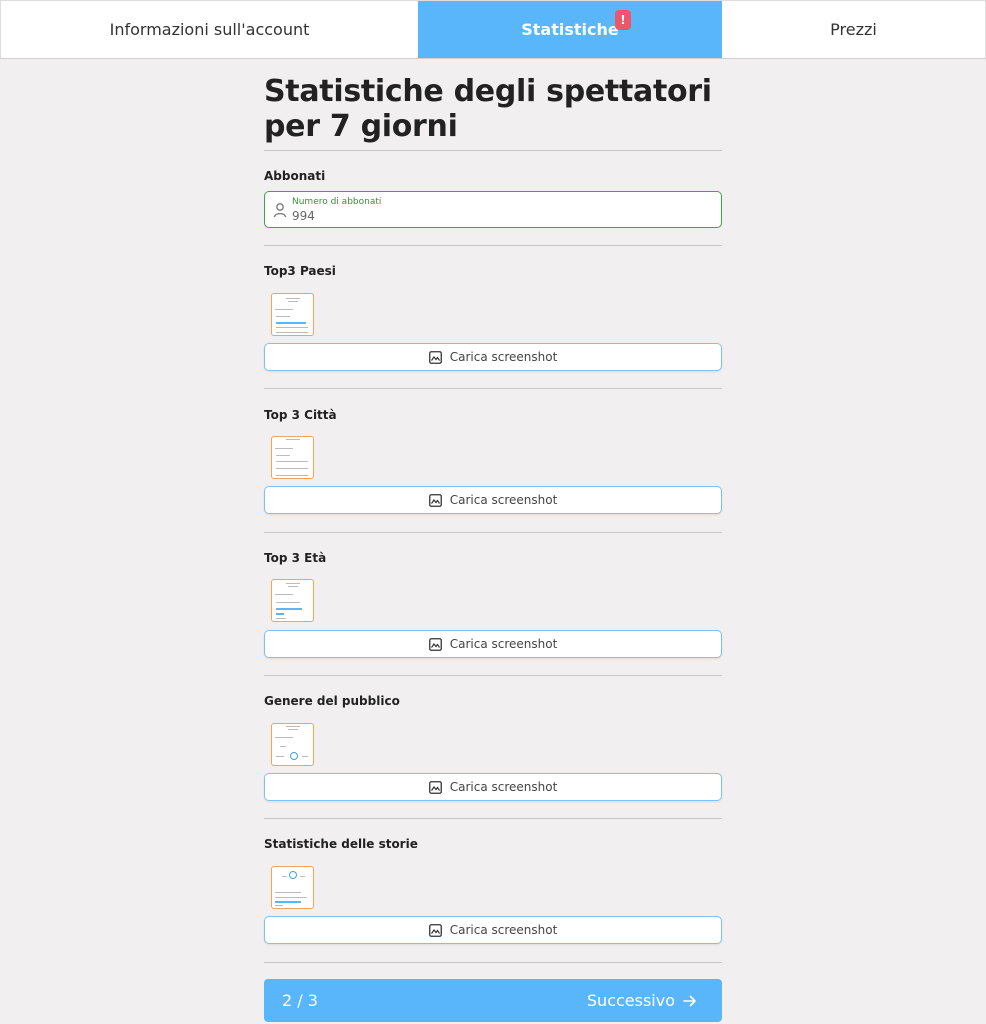  Describe the element at coordinates (493, 1000) in the screenshot. I see `next-step-button: 2 / 3 Successivo` at that location.